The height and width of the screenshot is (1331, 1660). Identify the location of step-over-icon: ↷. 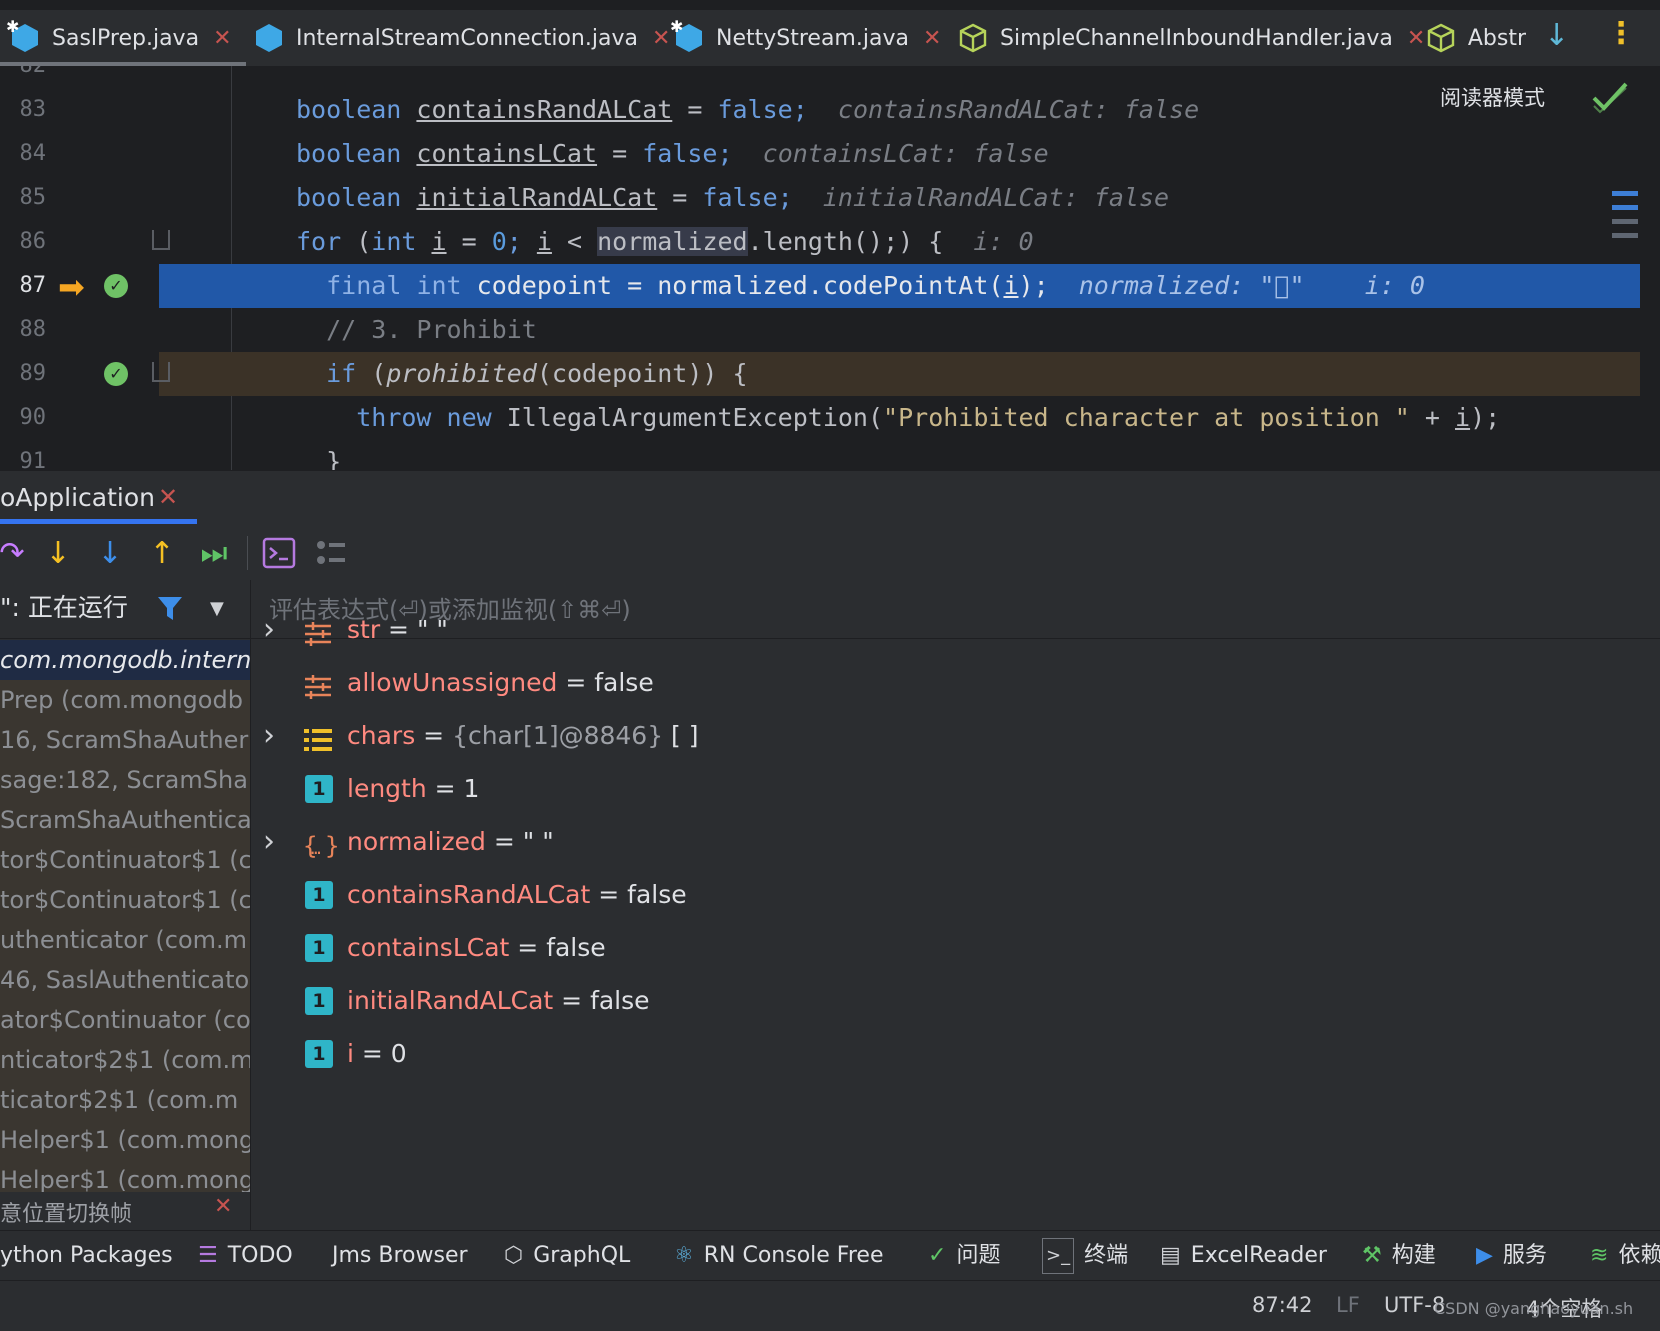
(16, 554).